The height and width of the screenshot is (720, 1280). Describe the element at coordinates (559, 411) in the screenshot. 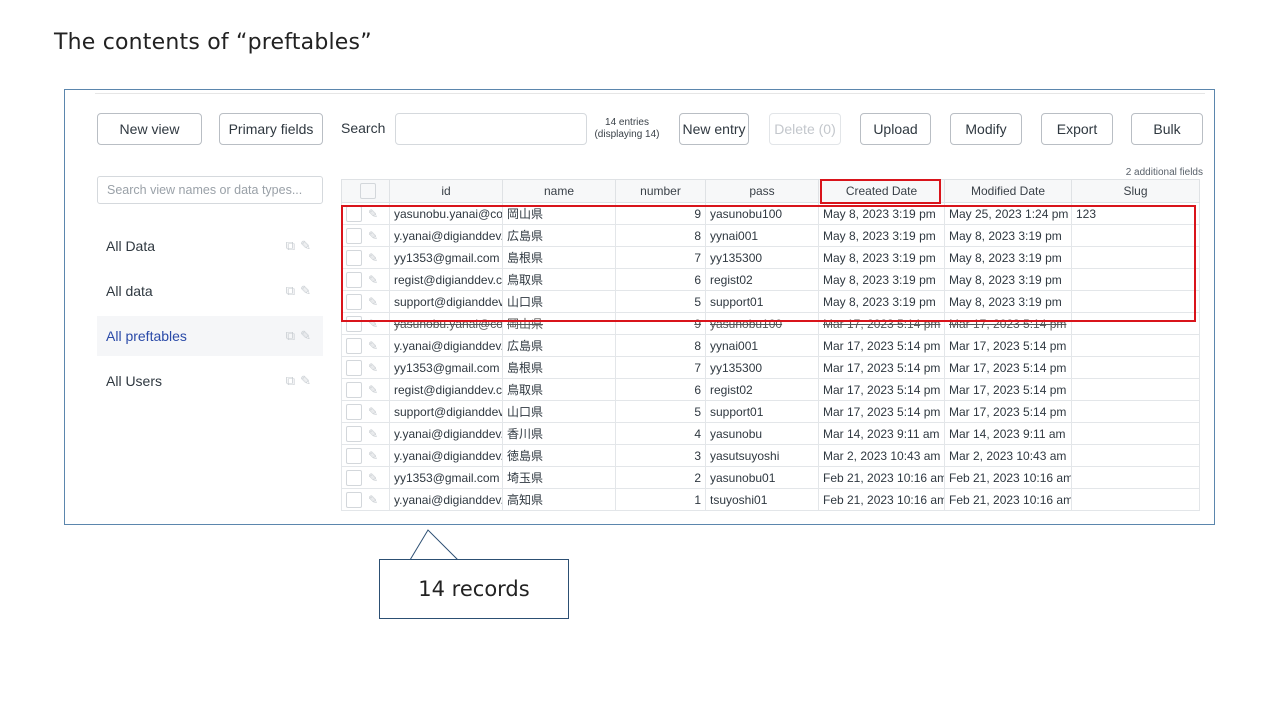

I see `cell-name: 山口県` at that location.